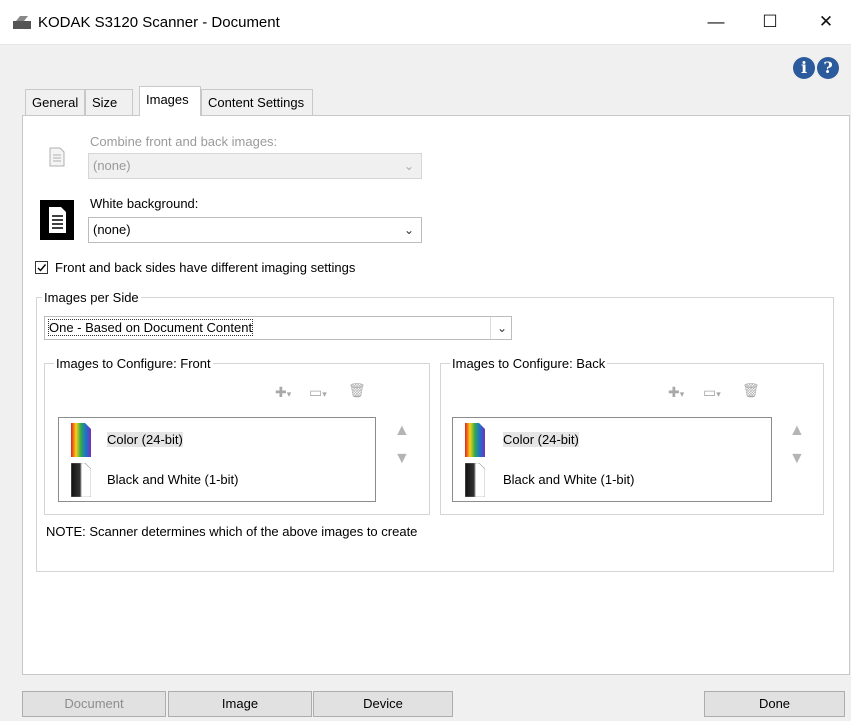  Describe the element at coordinates (774, 704) in the screenshot. I see `done-button: Done` at that location.